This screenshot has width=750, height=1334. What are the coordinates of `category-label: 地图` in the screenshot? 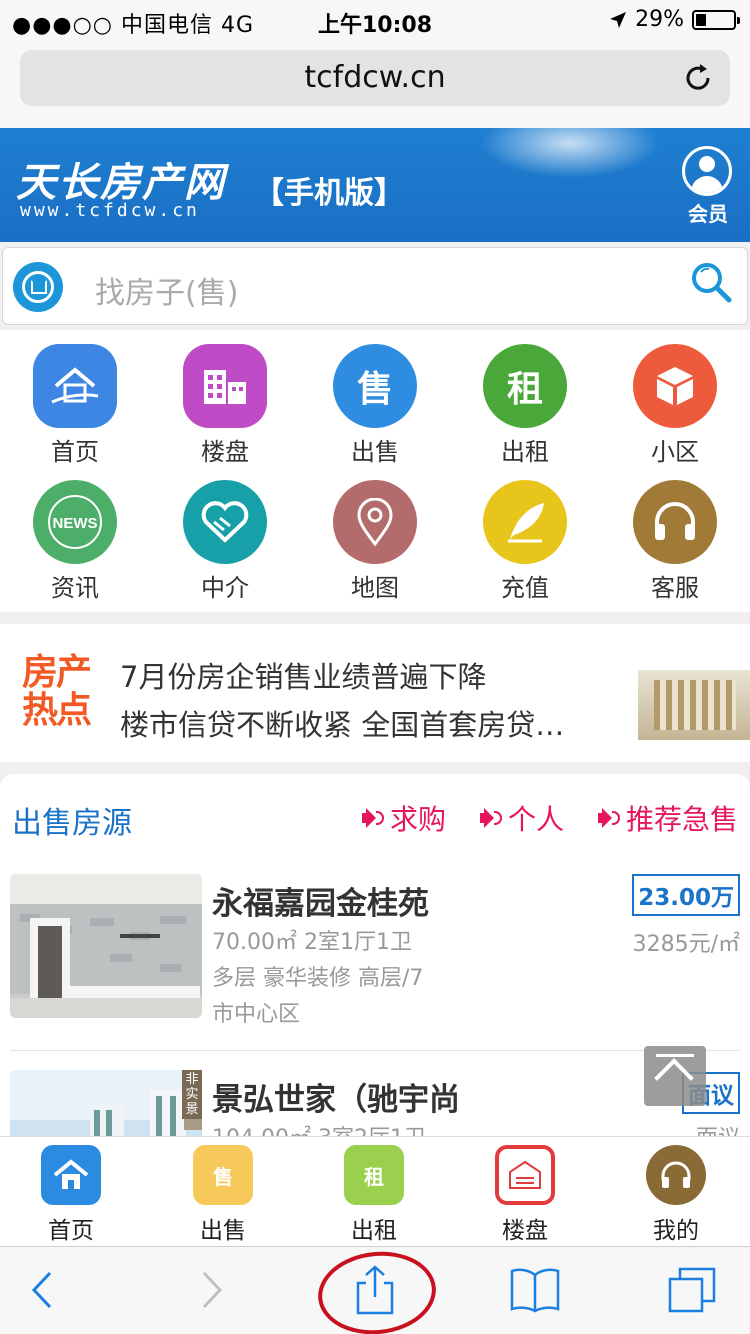 It's located at (375, 588).